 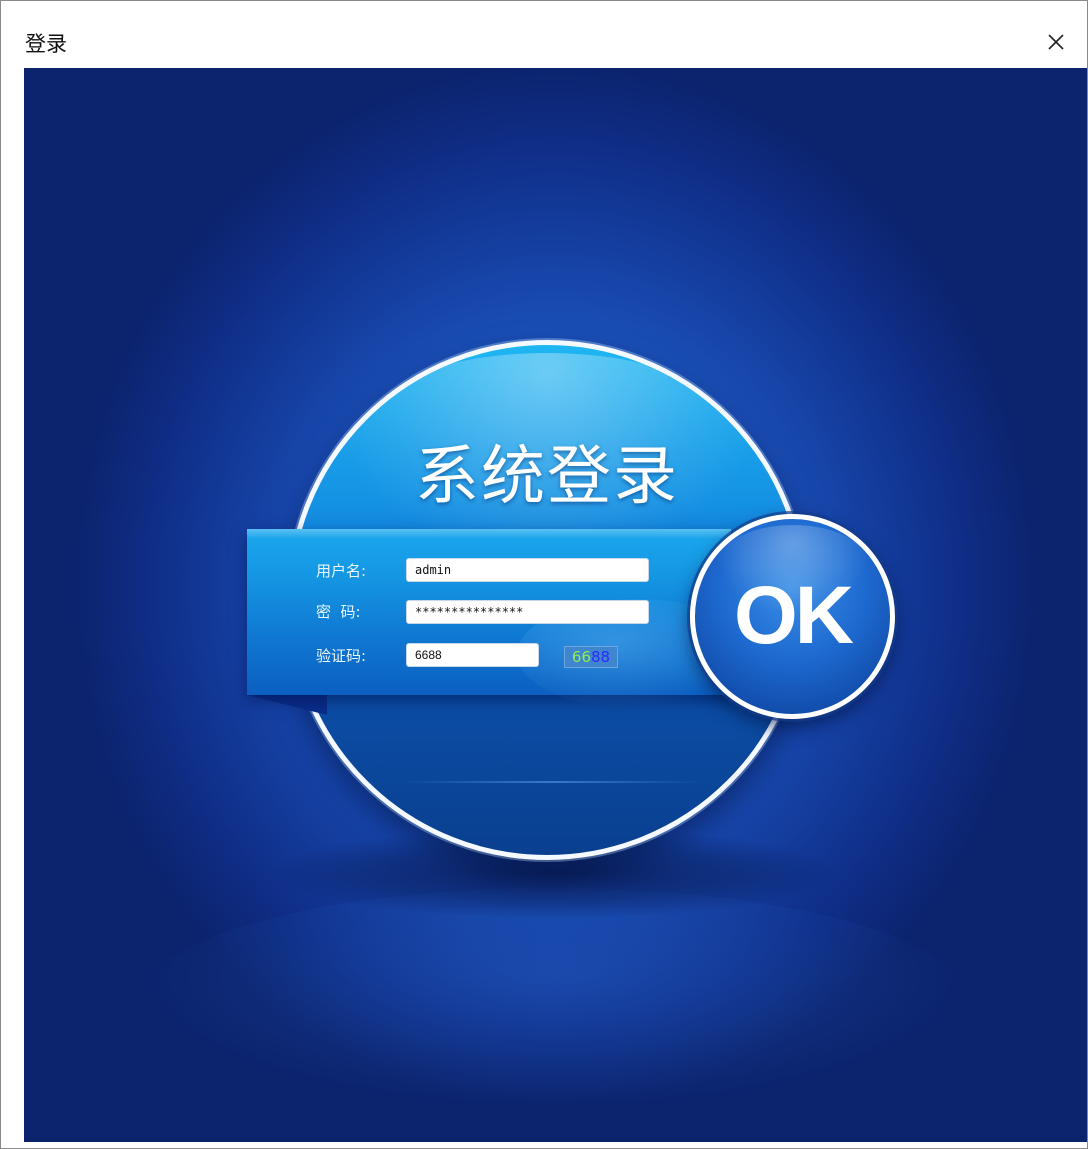 I want to click on circle-divider, so click(x=552, y=782).